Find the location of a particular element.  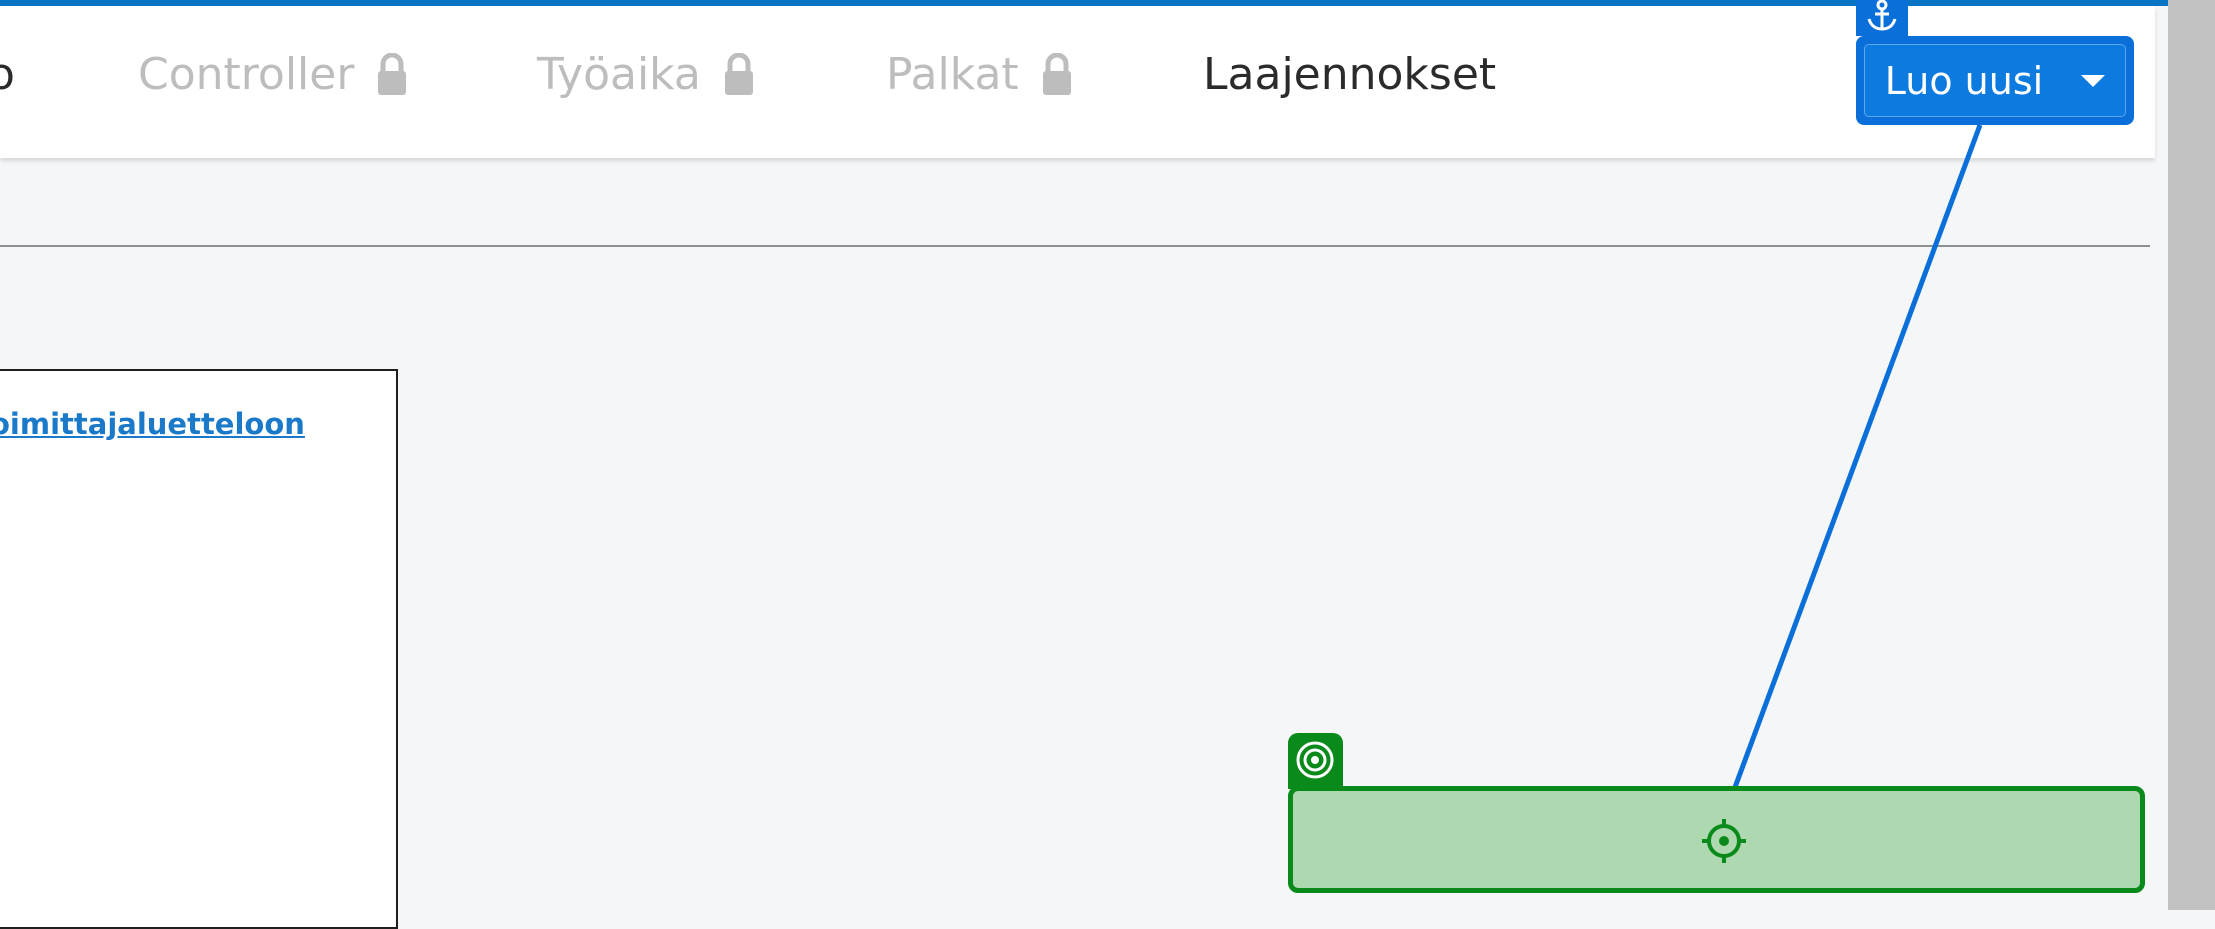

anchor-icon is located at coordinates (1882, 15).